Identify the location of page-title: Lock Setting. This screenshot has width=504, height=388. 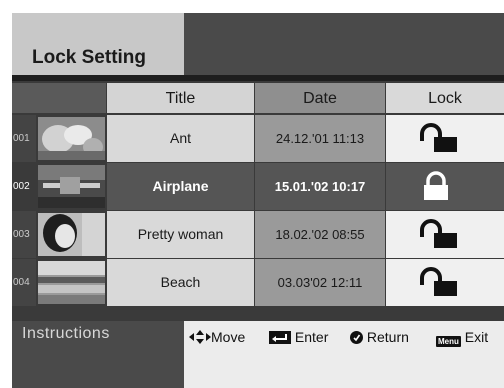
(89, 57).